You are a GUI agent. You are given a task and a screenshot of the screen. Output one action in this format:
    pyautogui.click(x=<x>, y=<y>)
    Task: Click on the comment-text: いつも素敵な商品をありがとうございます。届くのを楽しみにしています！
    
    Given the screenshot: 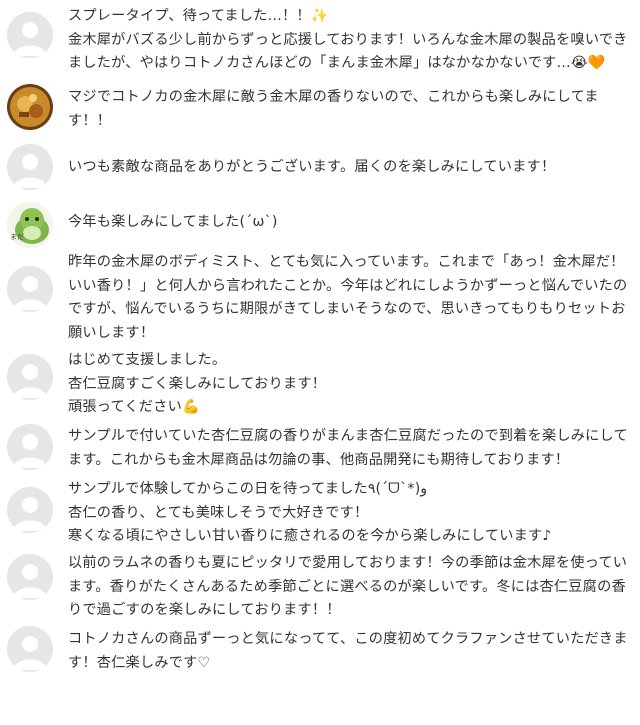 What is the action you would take?
    pyautogui.click(x=312, y=167)
    